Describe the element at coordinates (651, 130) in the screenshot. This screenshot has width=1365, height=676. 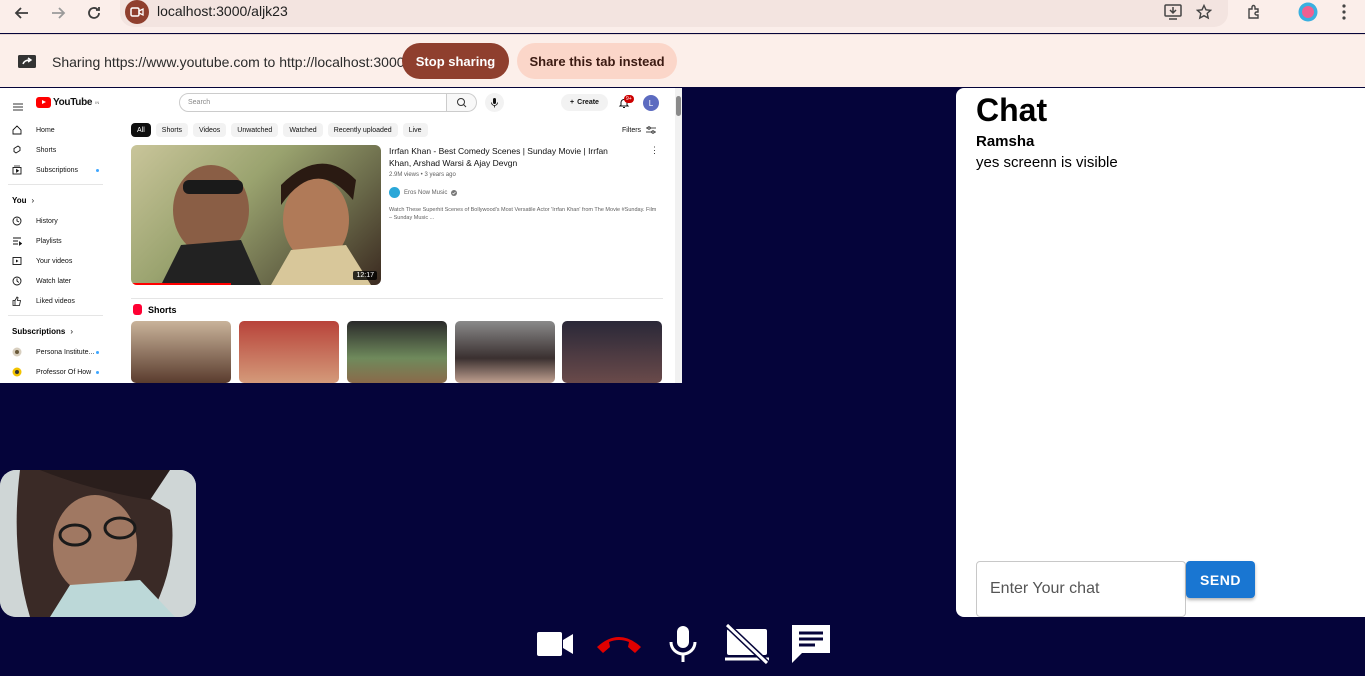
I see `filters-icon` at that location.